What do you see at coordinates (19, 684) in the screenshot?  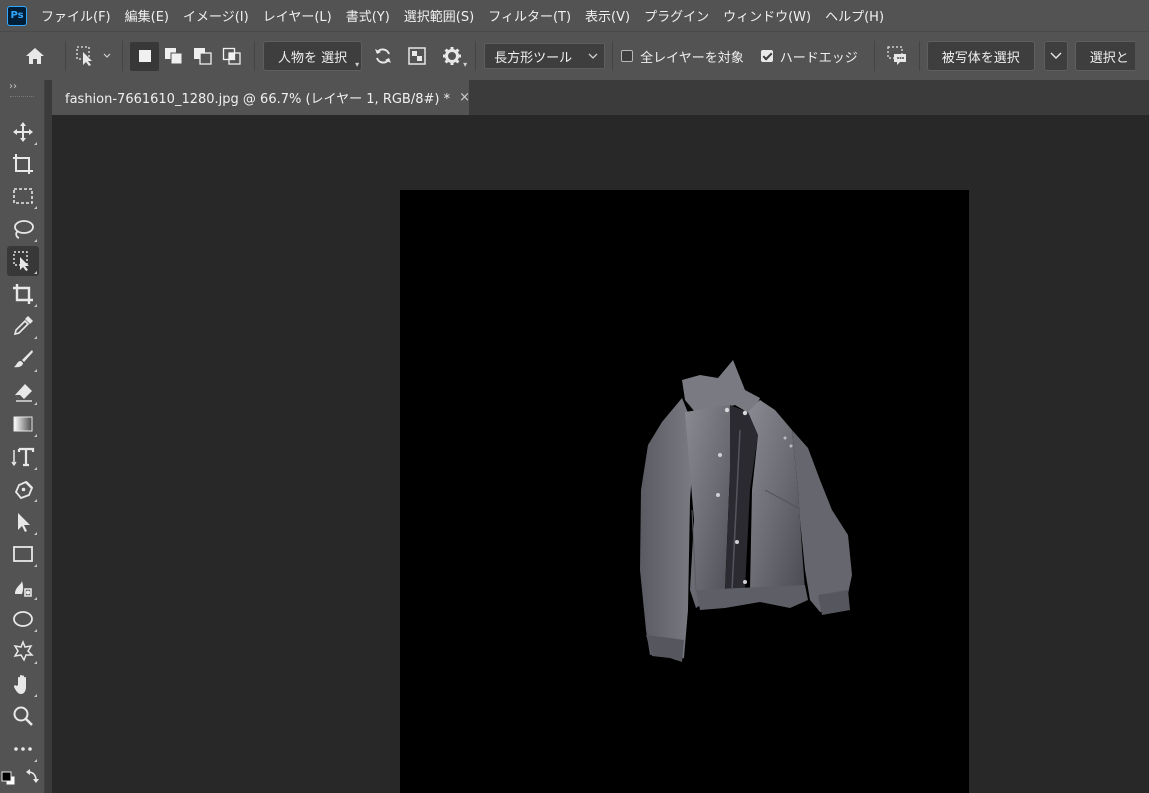 I see `hand-icon` at bounding box center [19, 684].